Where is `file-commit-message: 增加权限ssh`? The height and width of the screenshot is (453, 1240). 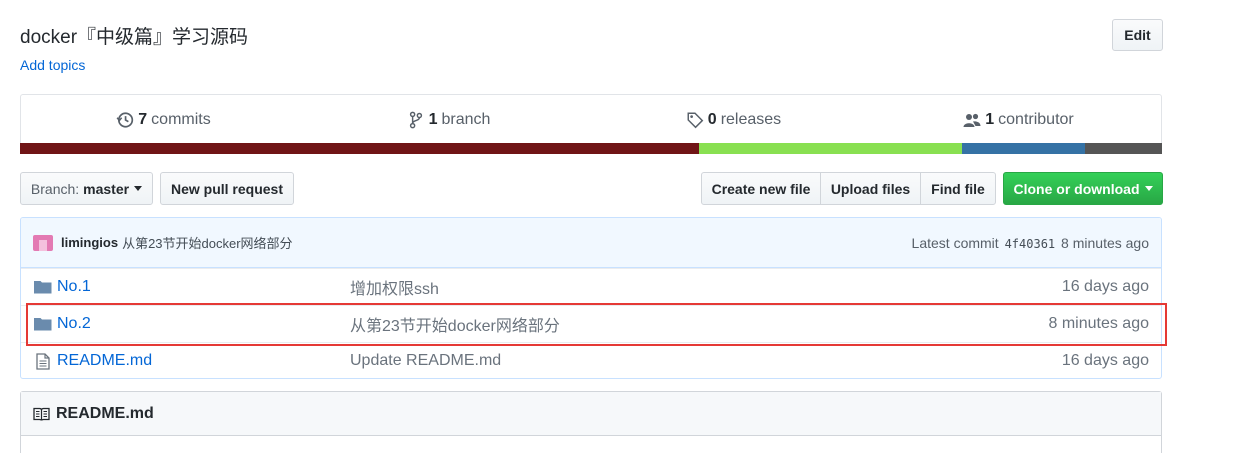
file-commit-message: 增加权限ssh is located at coordinates (706, 287).